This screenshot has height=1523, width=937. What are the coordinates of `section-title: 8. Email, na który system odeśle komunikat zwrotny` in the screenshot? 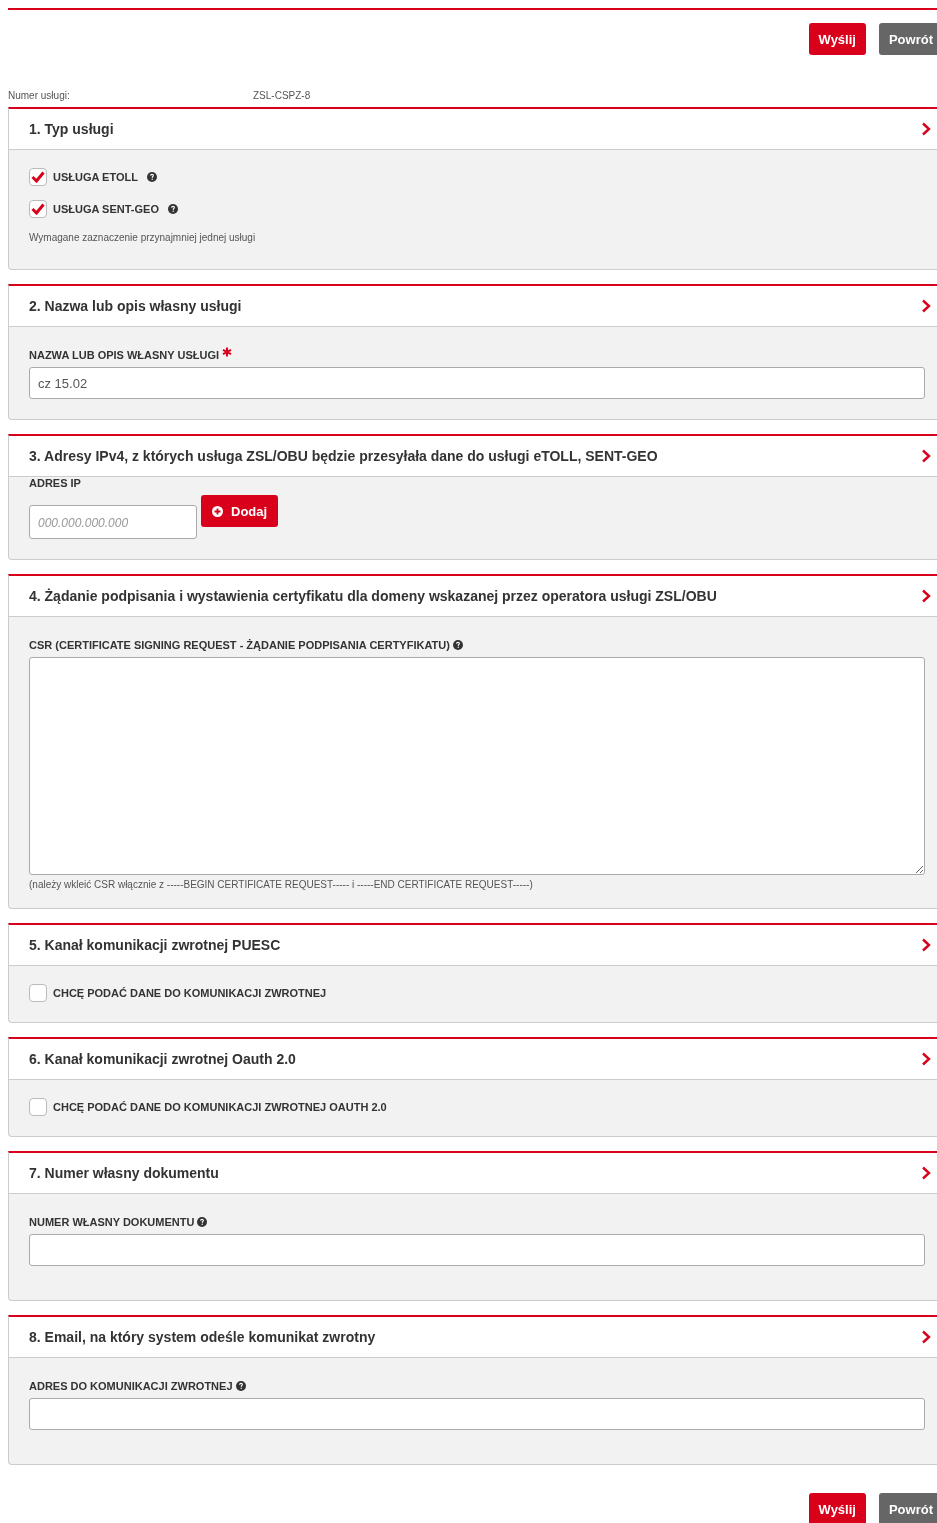 It's located at (202, 1337).